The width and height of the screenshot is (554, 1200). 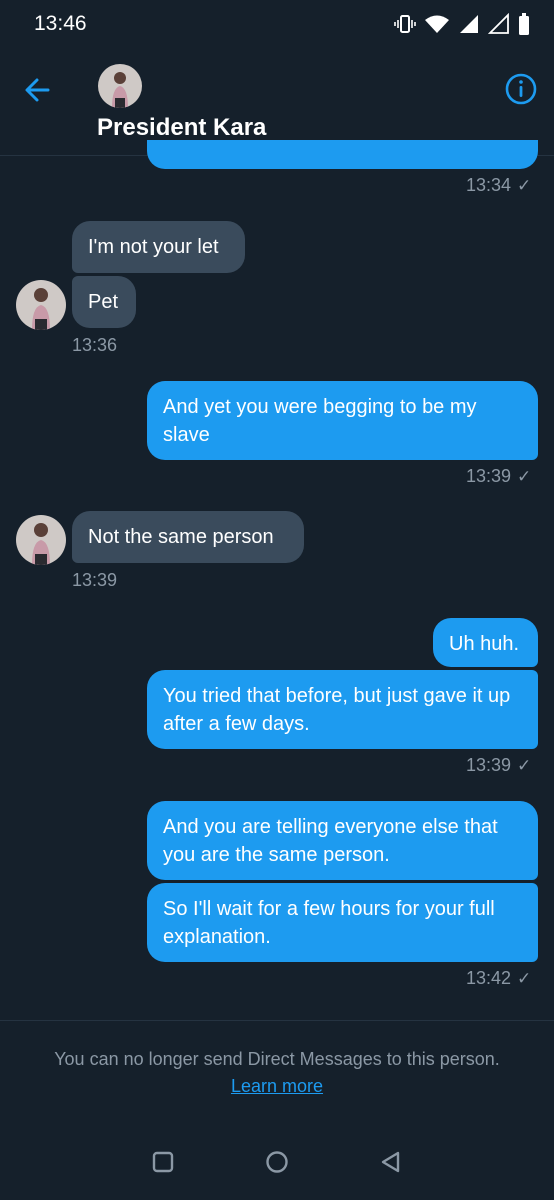 What do you see at coordinates (499, 185) in the screenshot?
I see `message-timestamp: 13:34 ✓` at bounding box center [499, 185].